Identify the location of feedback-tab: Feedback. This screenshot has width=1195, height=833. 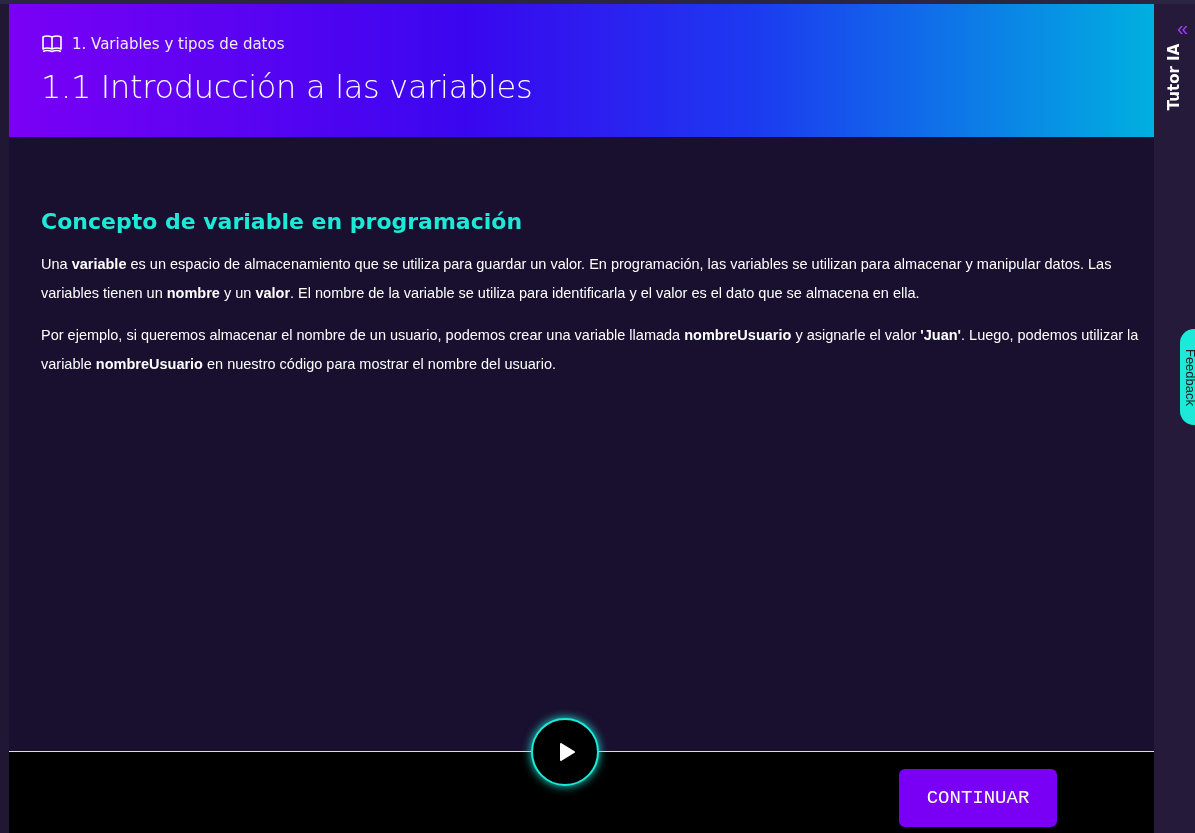
(1187, 377).